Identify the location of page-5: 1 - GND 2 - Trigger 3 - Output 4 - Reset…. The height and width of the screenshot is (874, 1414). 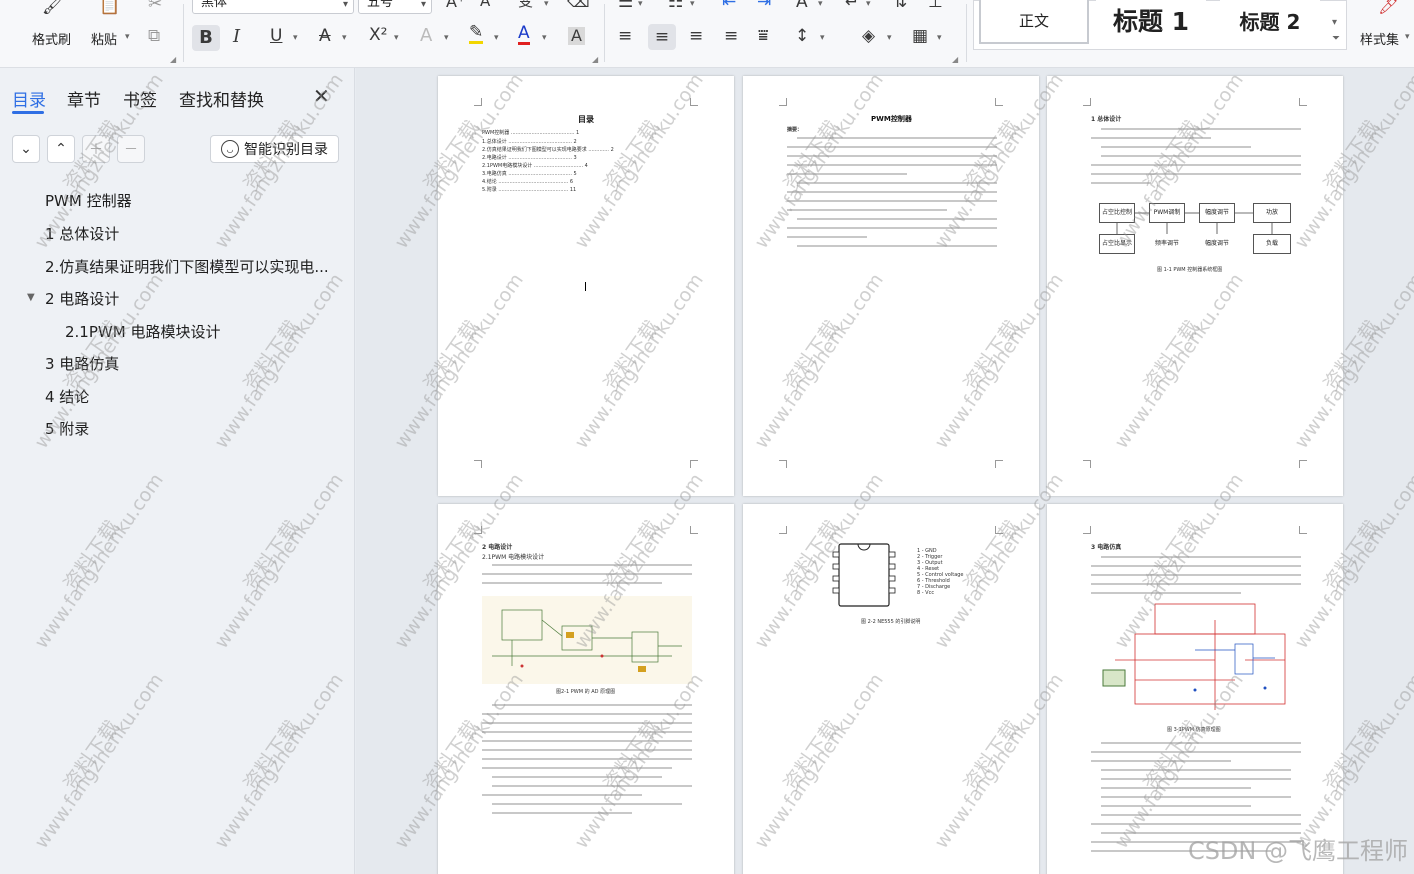
(891, 689).